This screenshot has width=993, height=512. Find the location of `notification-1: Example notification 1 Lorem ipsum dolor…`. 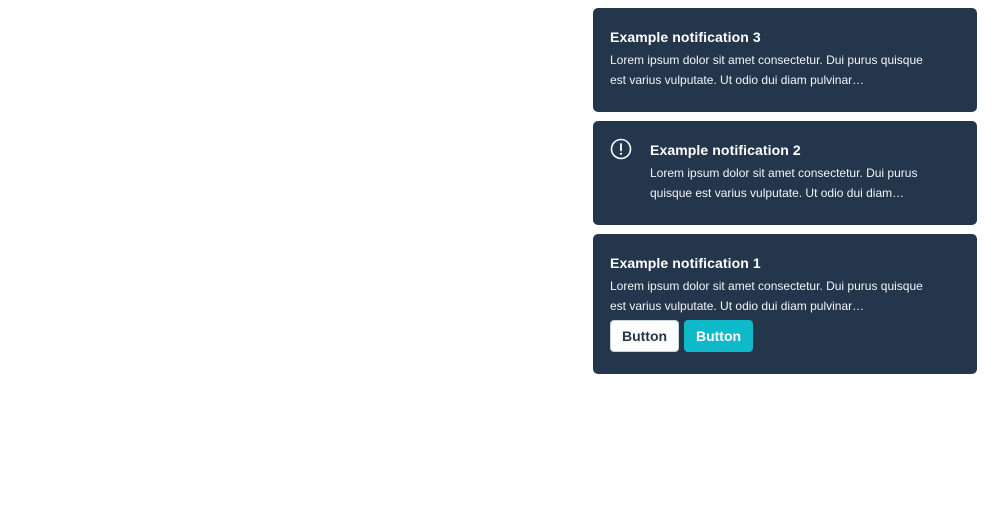

notification-1: Example notification 1 Lorem ipsum dolor… is located at coordinates (785, 304).